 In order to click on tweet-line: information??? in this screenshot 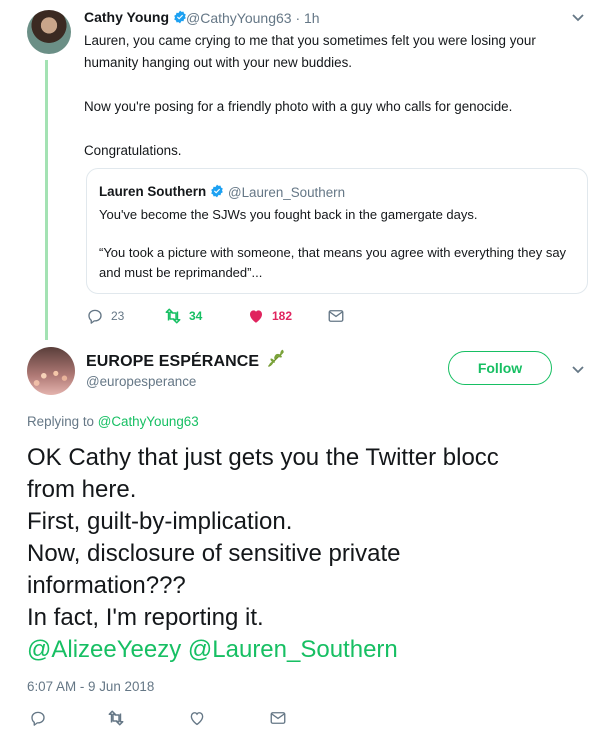, I will do `click(106, 585)`.